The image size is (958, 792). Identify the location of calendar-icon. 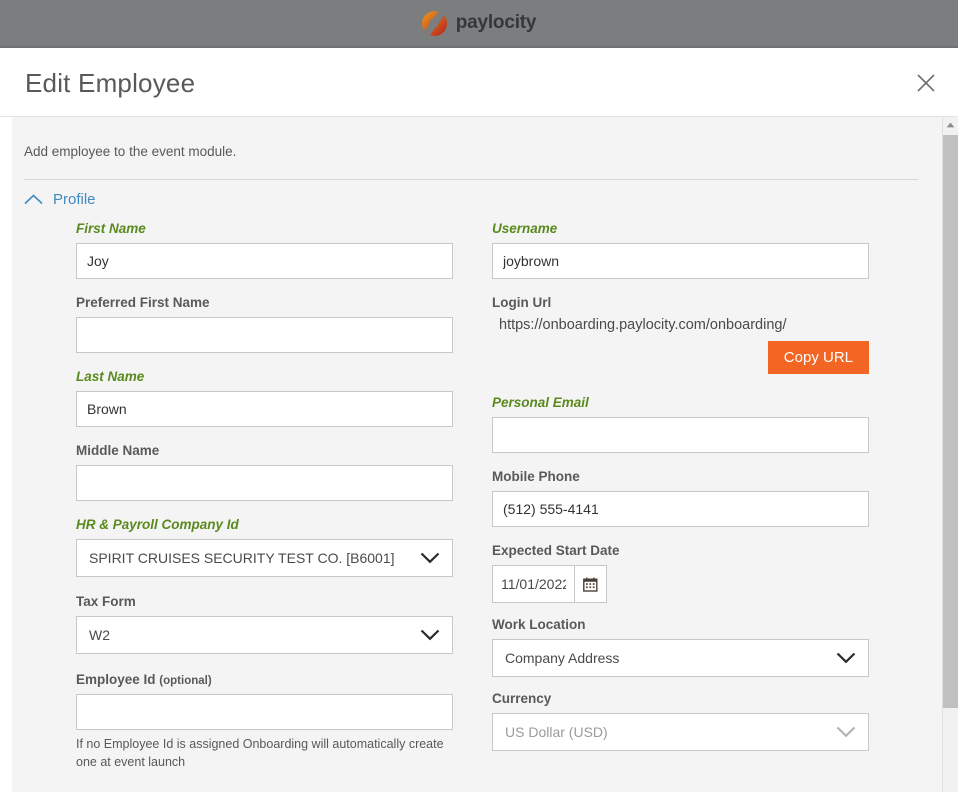
(590, 584).